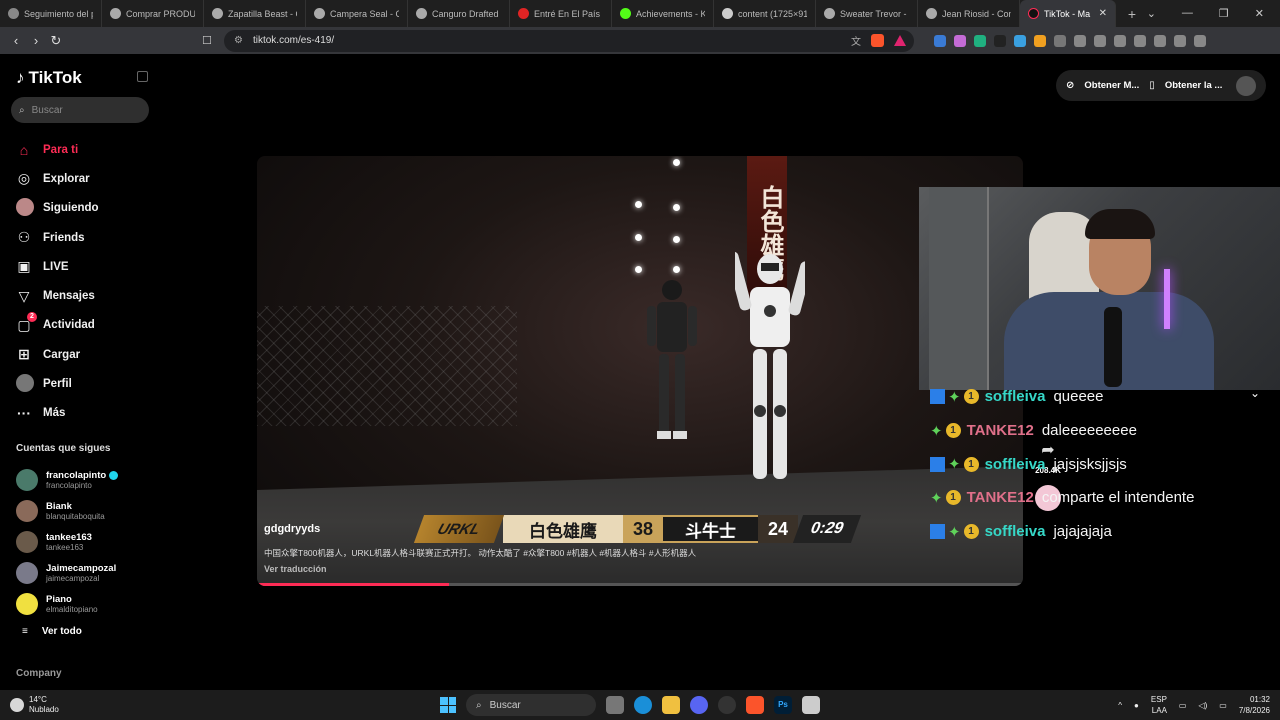  I want to click on address-bar: ⚙ tiktok.com/es-419/ 文, so click(569, 40).